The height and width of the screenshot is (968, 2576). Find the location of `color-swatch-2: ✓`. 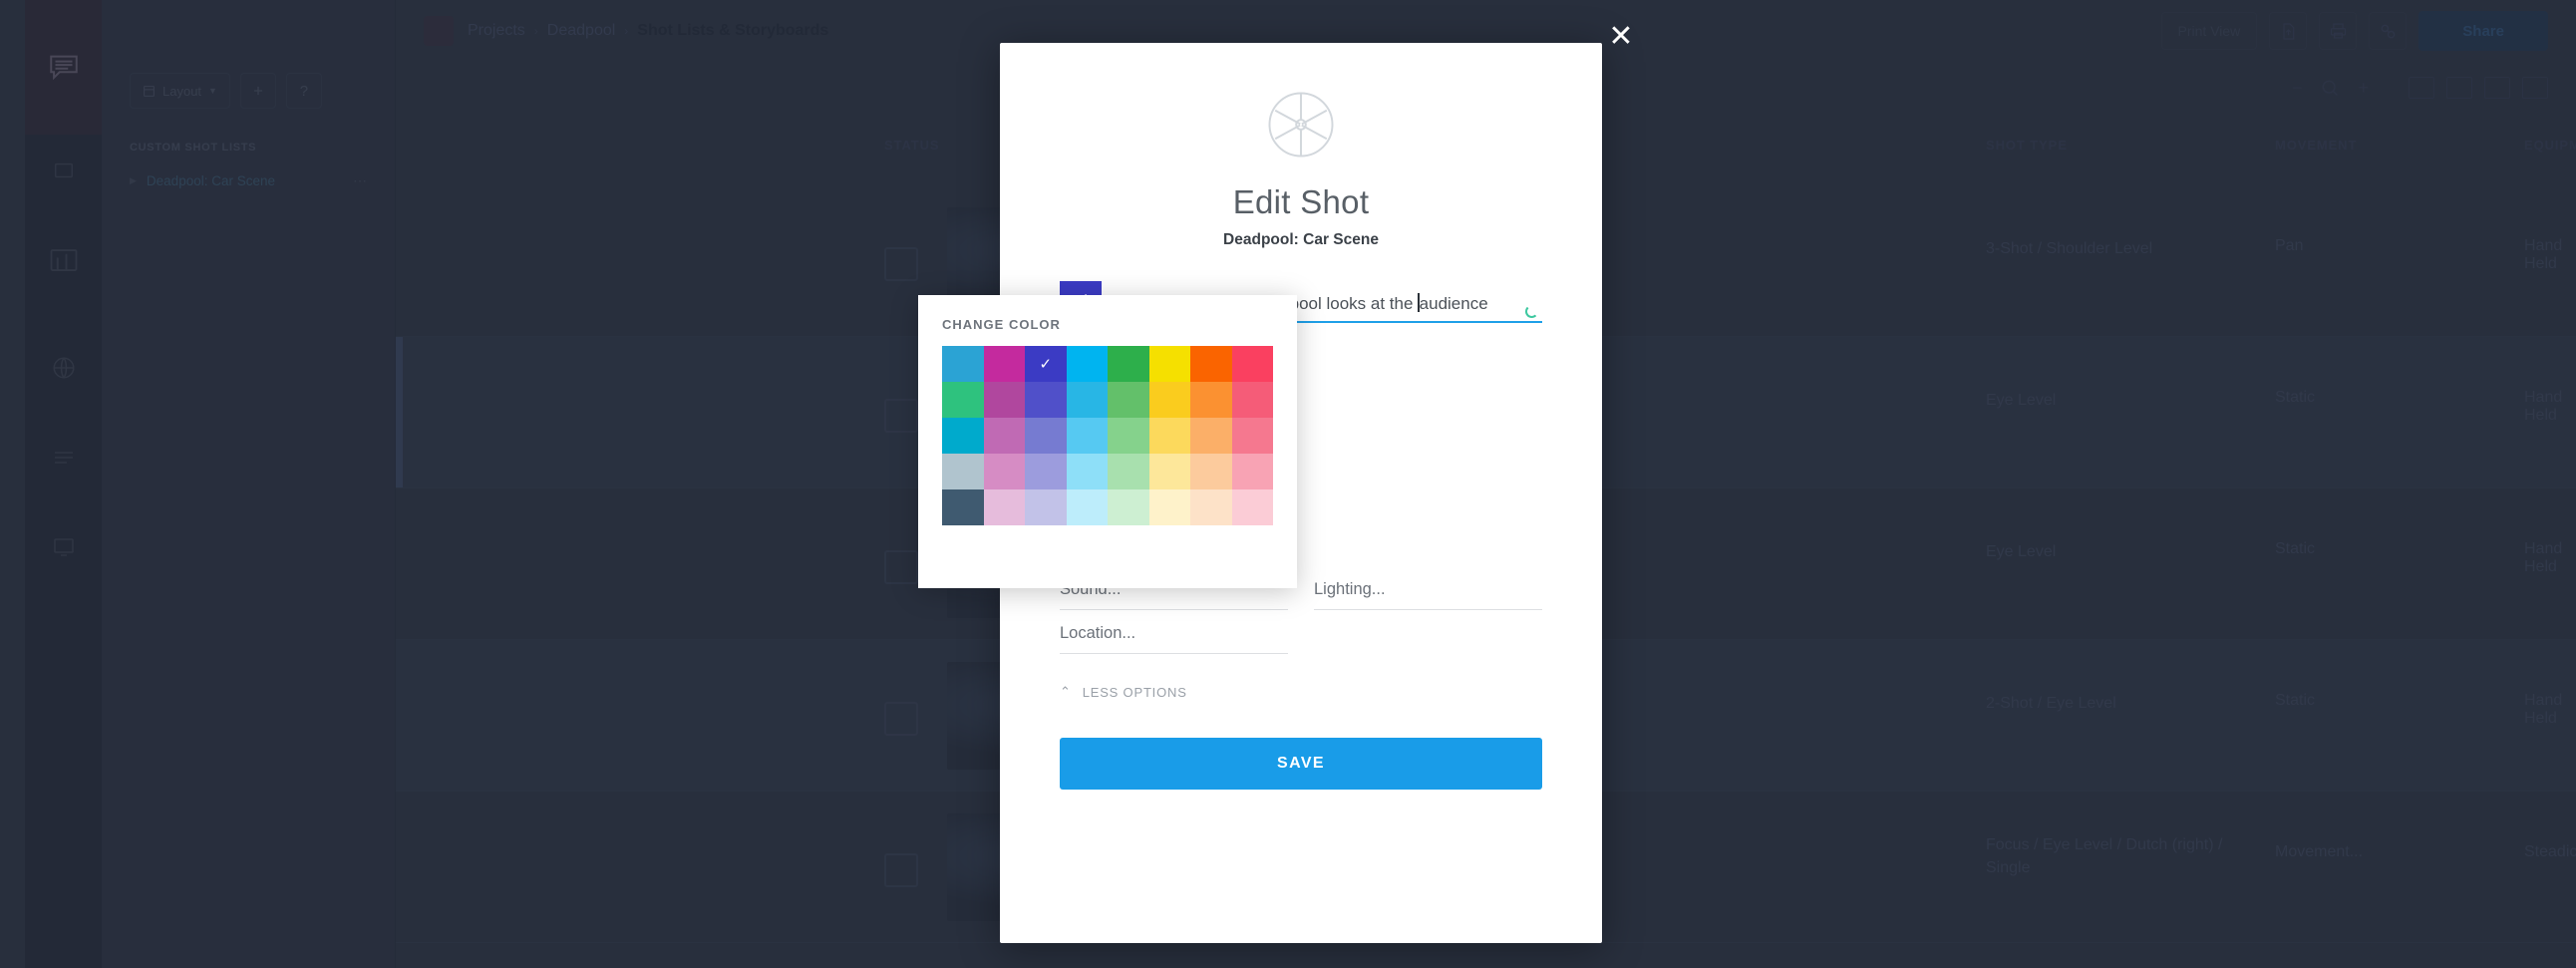

color-swatch-2: ✓ is located at coordinates (1046, 364).